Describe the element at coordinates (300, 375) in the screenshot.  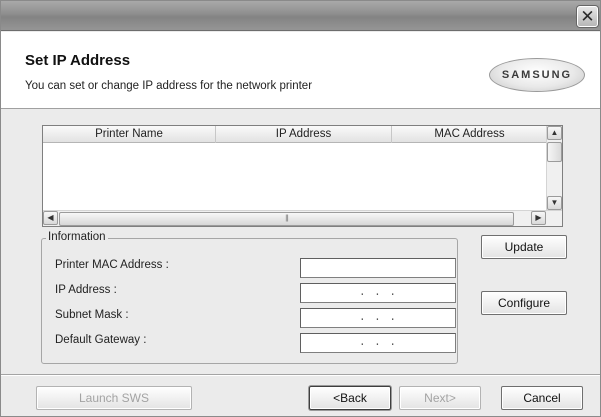
I see `footer-separator` at that location.